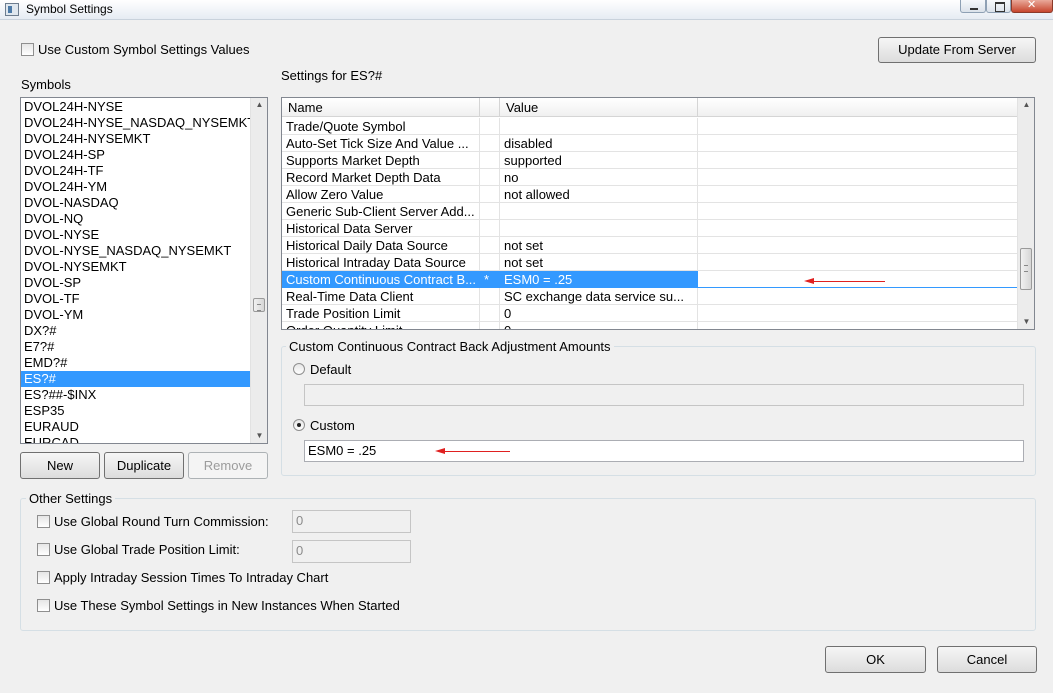 The width and height of the screenshot is (1053, 693). I want to click on round-turn-field: 0, so click(351, 521).